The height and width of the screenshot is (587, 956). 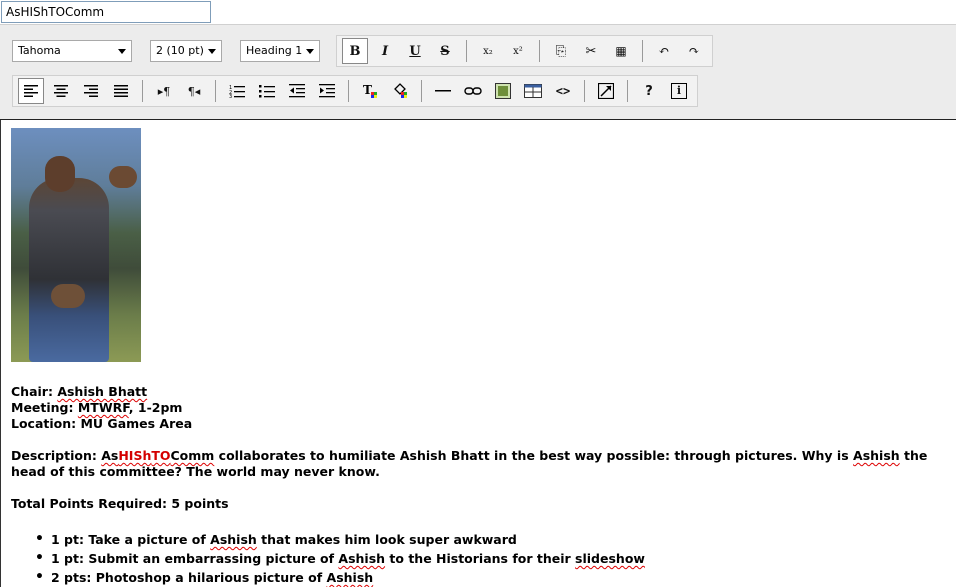 I want to click on font-size-select: 2 (10 pt), so click(x=186, y=51).